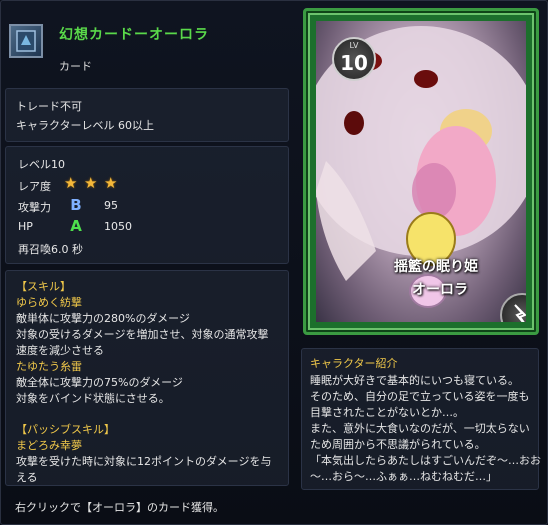  What do you see at coordinates (103, 318) in the screenshot?
I see `skill1-desc: 敵単体に攻撃力の280%のダメージ` at bounding box center [103, 318].